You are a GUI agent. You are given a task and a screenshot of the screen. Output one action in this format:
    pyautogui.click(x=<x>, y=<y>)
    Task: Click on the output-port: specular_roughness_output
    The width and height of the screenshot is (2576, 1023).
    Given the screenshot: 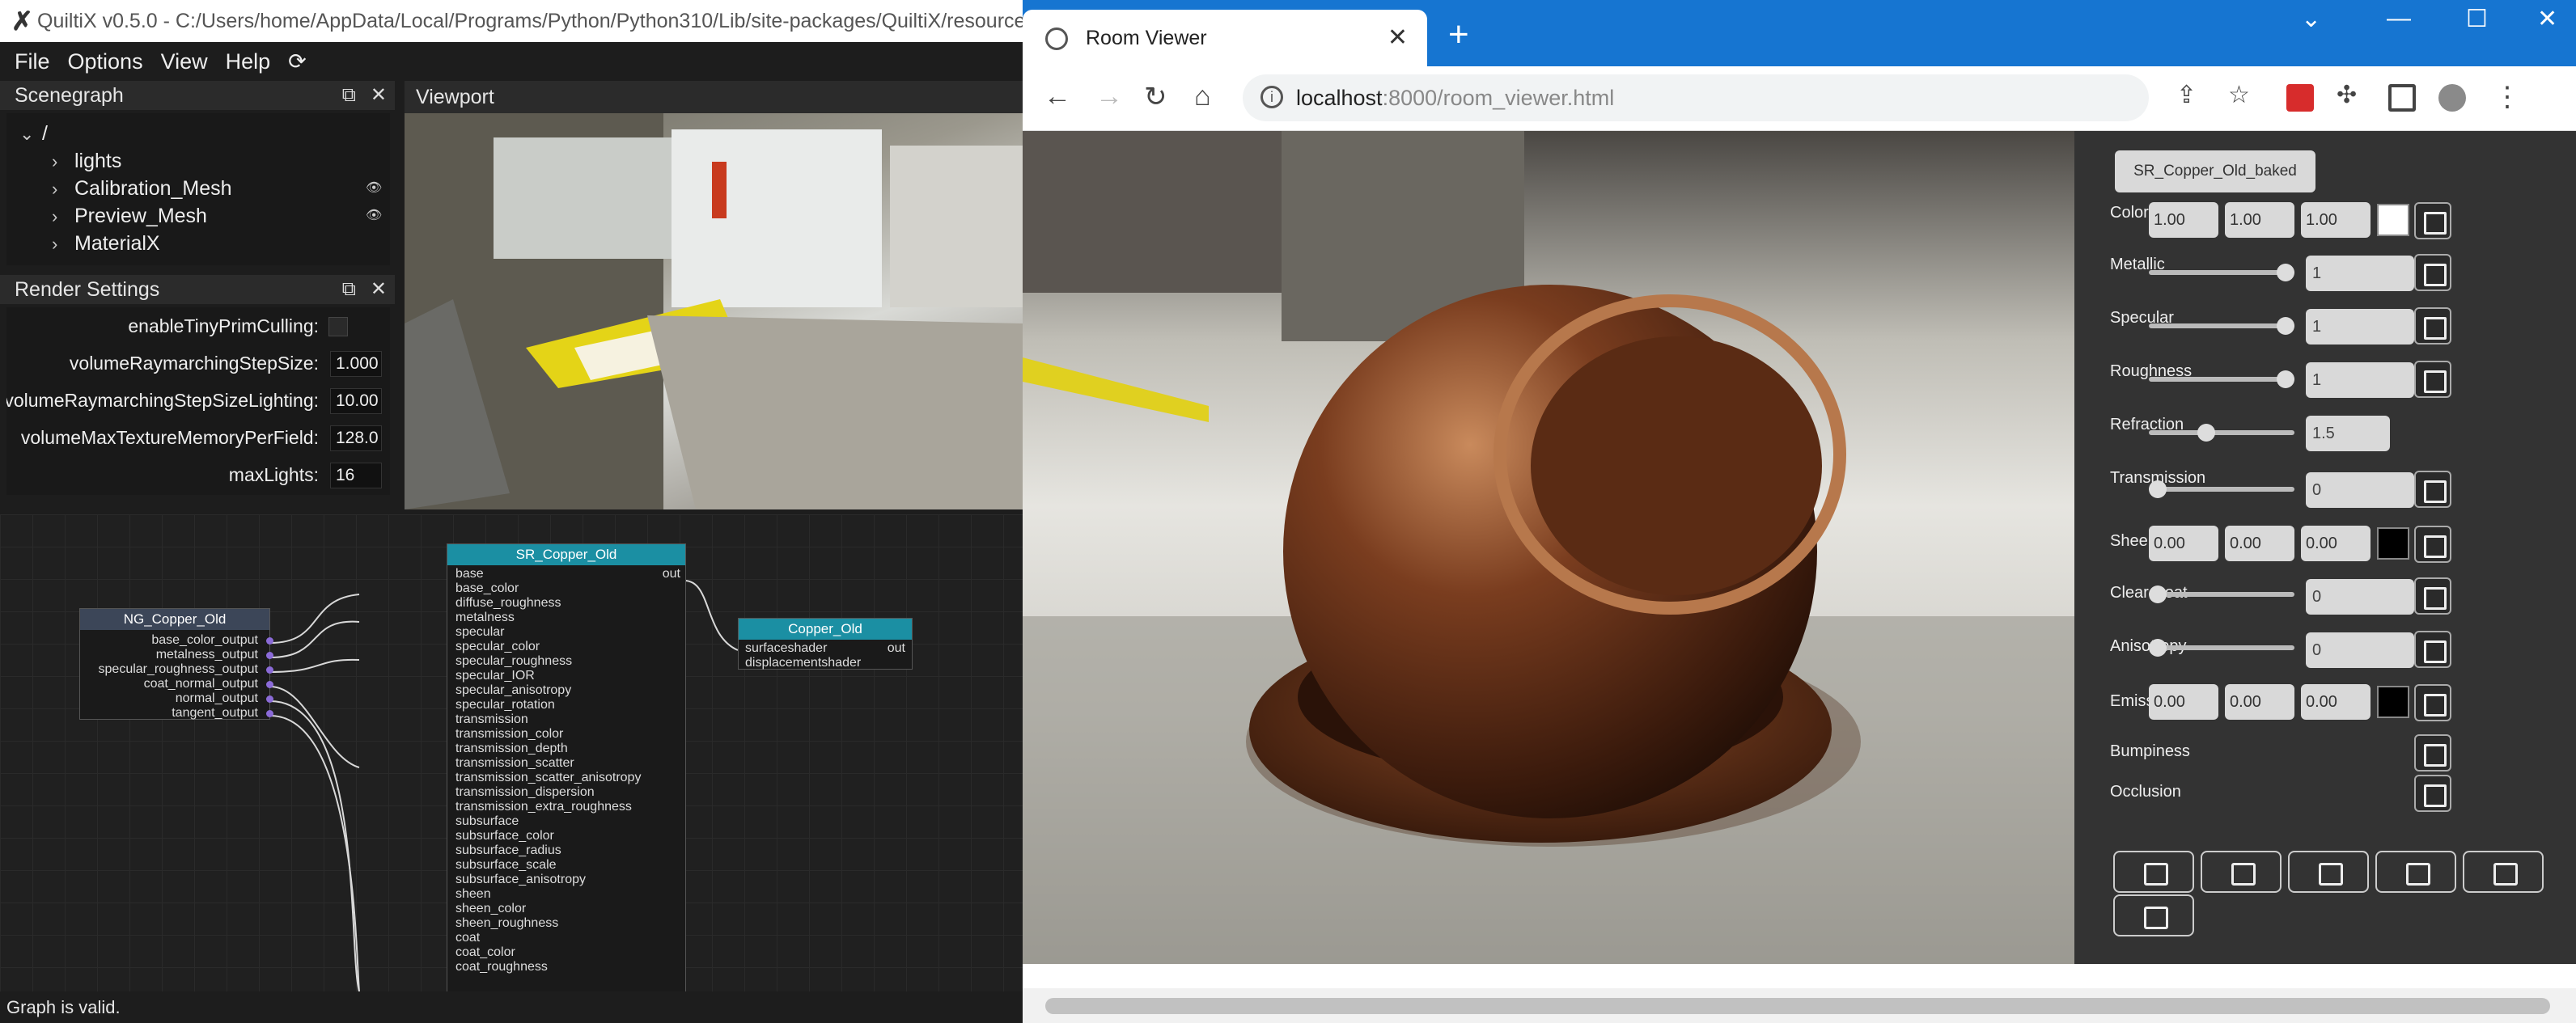 What is the action you would take?
    pyautogui.click(x=178, y=669)
    